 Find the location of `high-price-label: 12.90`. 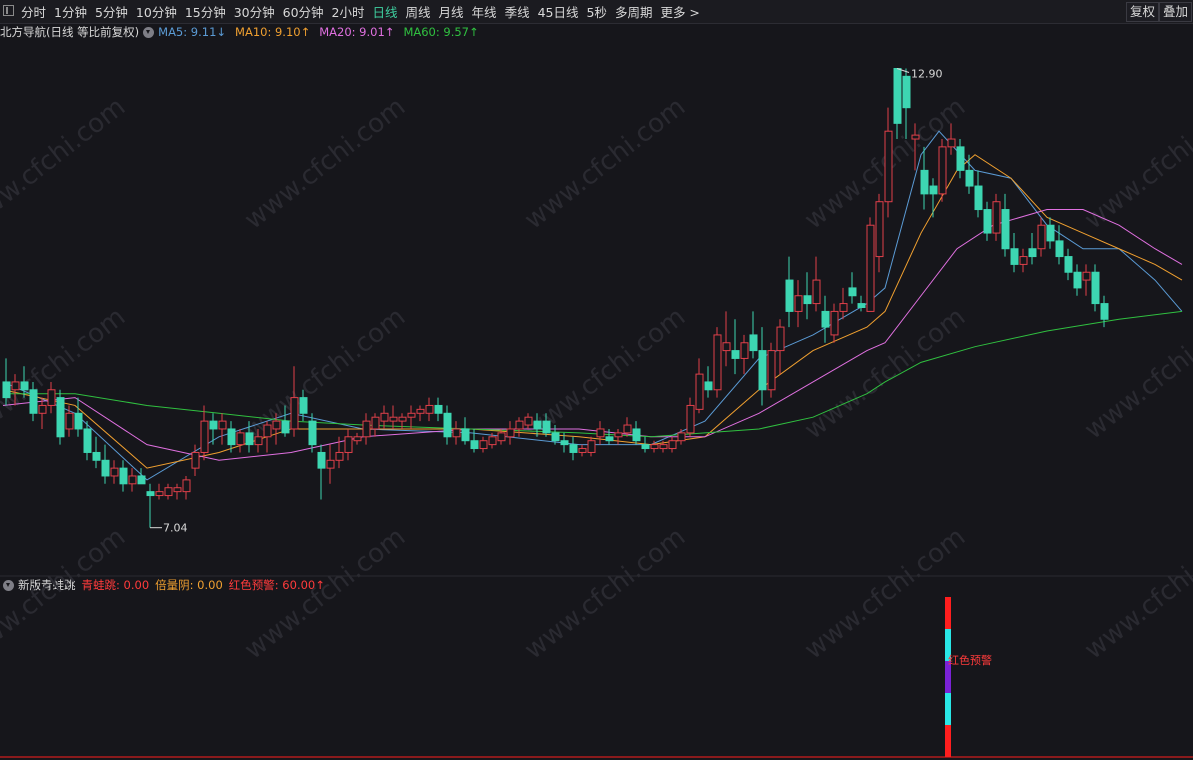

high-price-label: 12.90 is located at coordinates (927, 74).